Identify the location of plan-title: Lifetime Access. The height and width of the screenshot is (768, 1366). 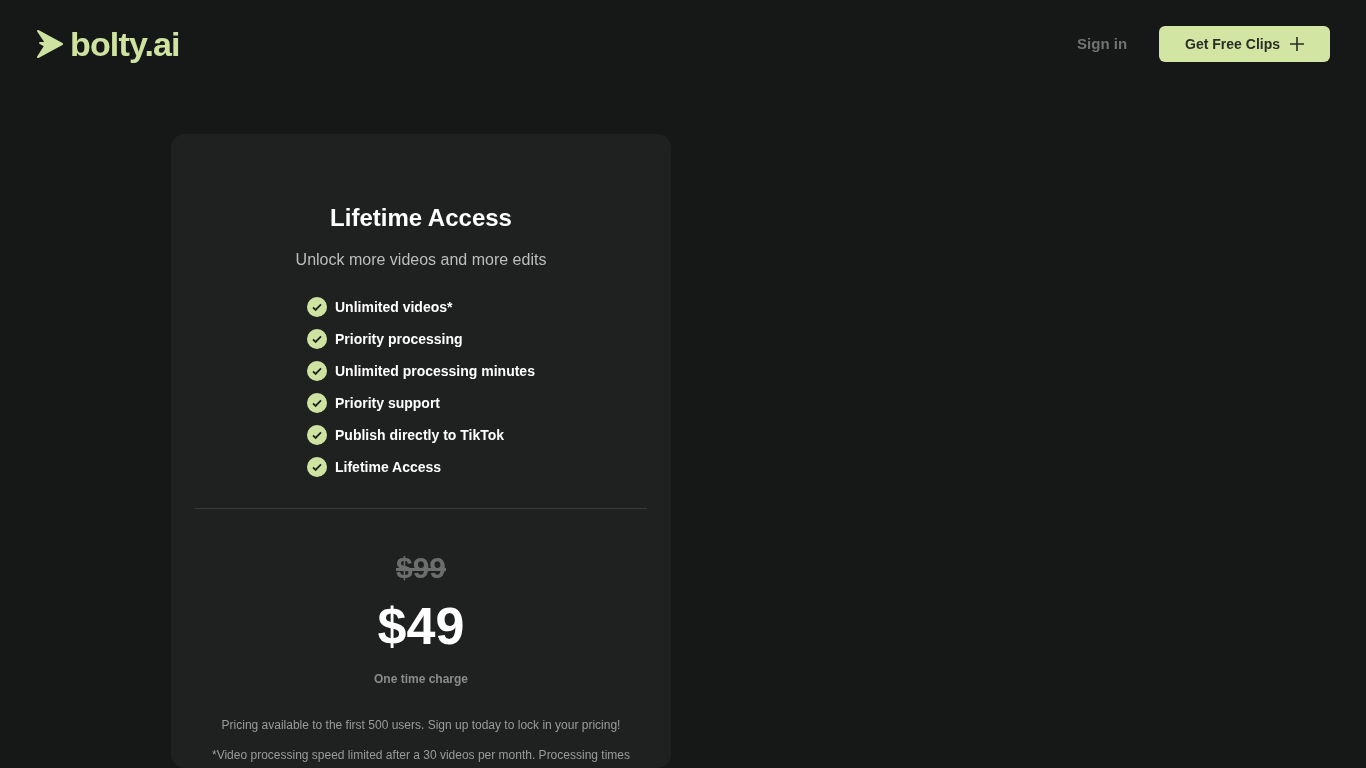
(421, 218).